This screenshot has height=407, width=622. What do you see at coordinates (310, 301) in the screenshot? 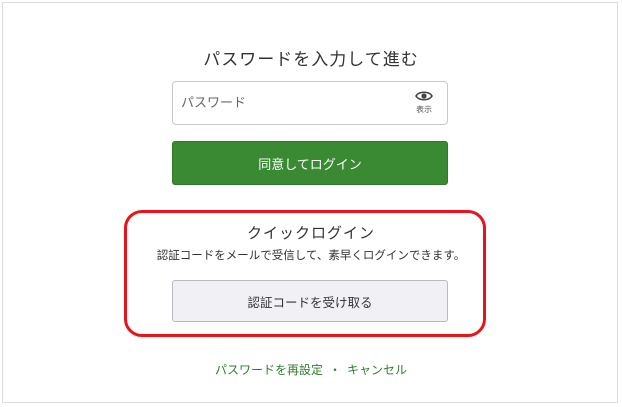
I see `receive-code-button: 認証コードを受け取る` at bounding box center [310, 301].